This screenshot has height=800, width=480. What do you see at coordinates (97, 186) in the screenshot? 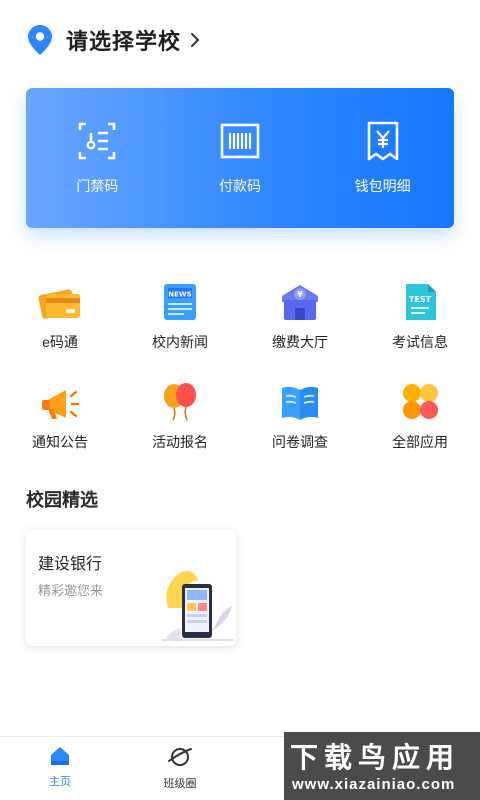
I see `access-code-label: 门禁码` at bounding box center [97, 186].